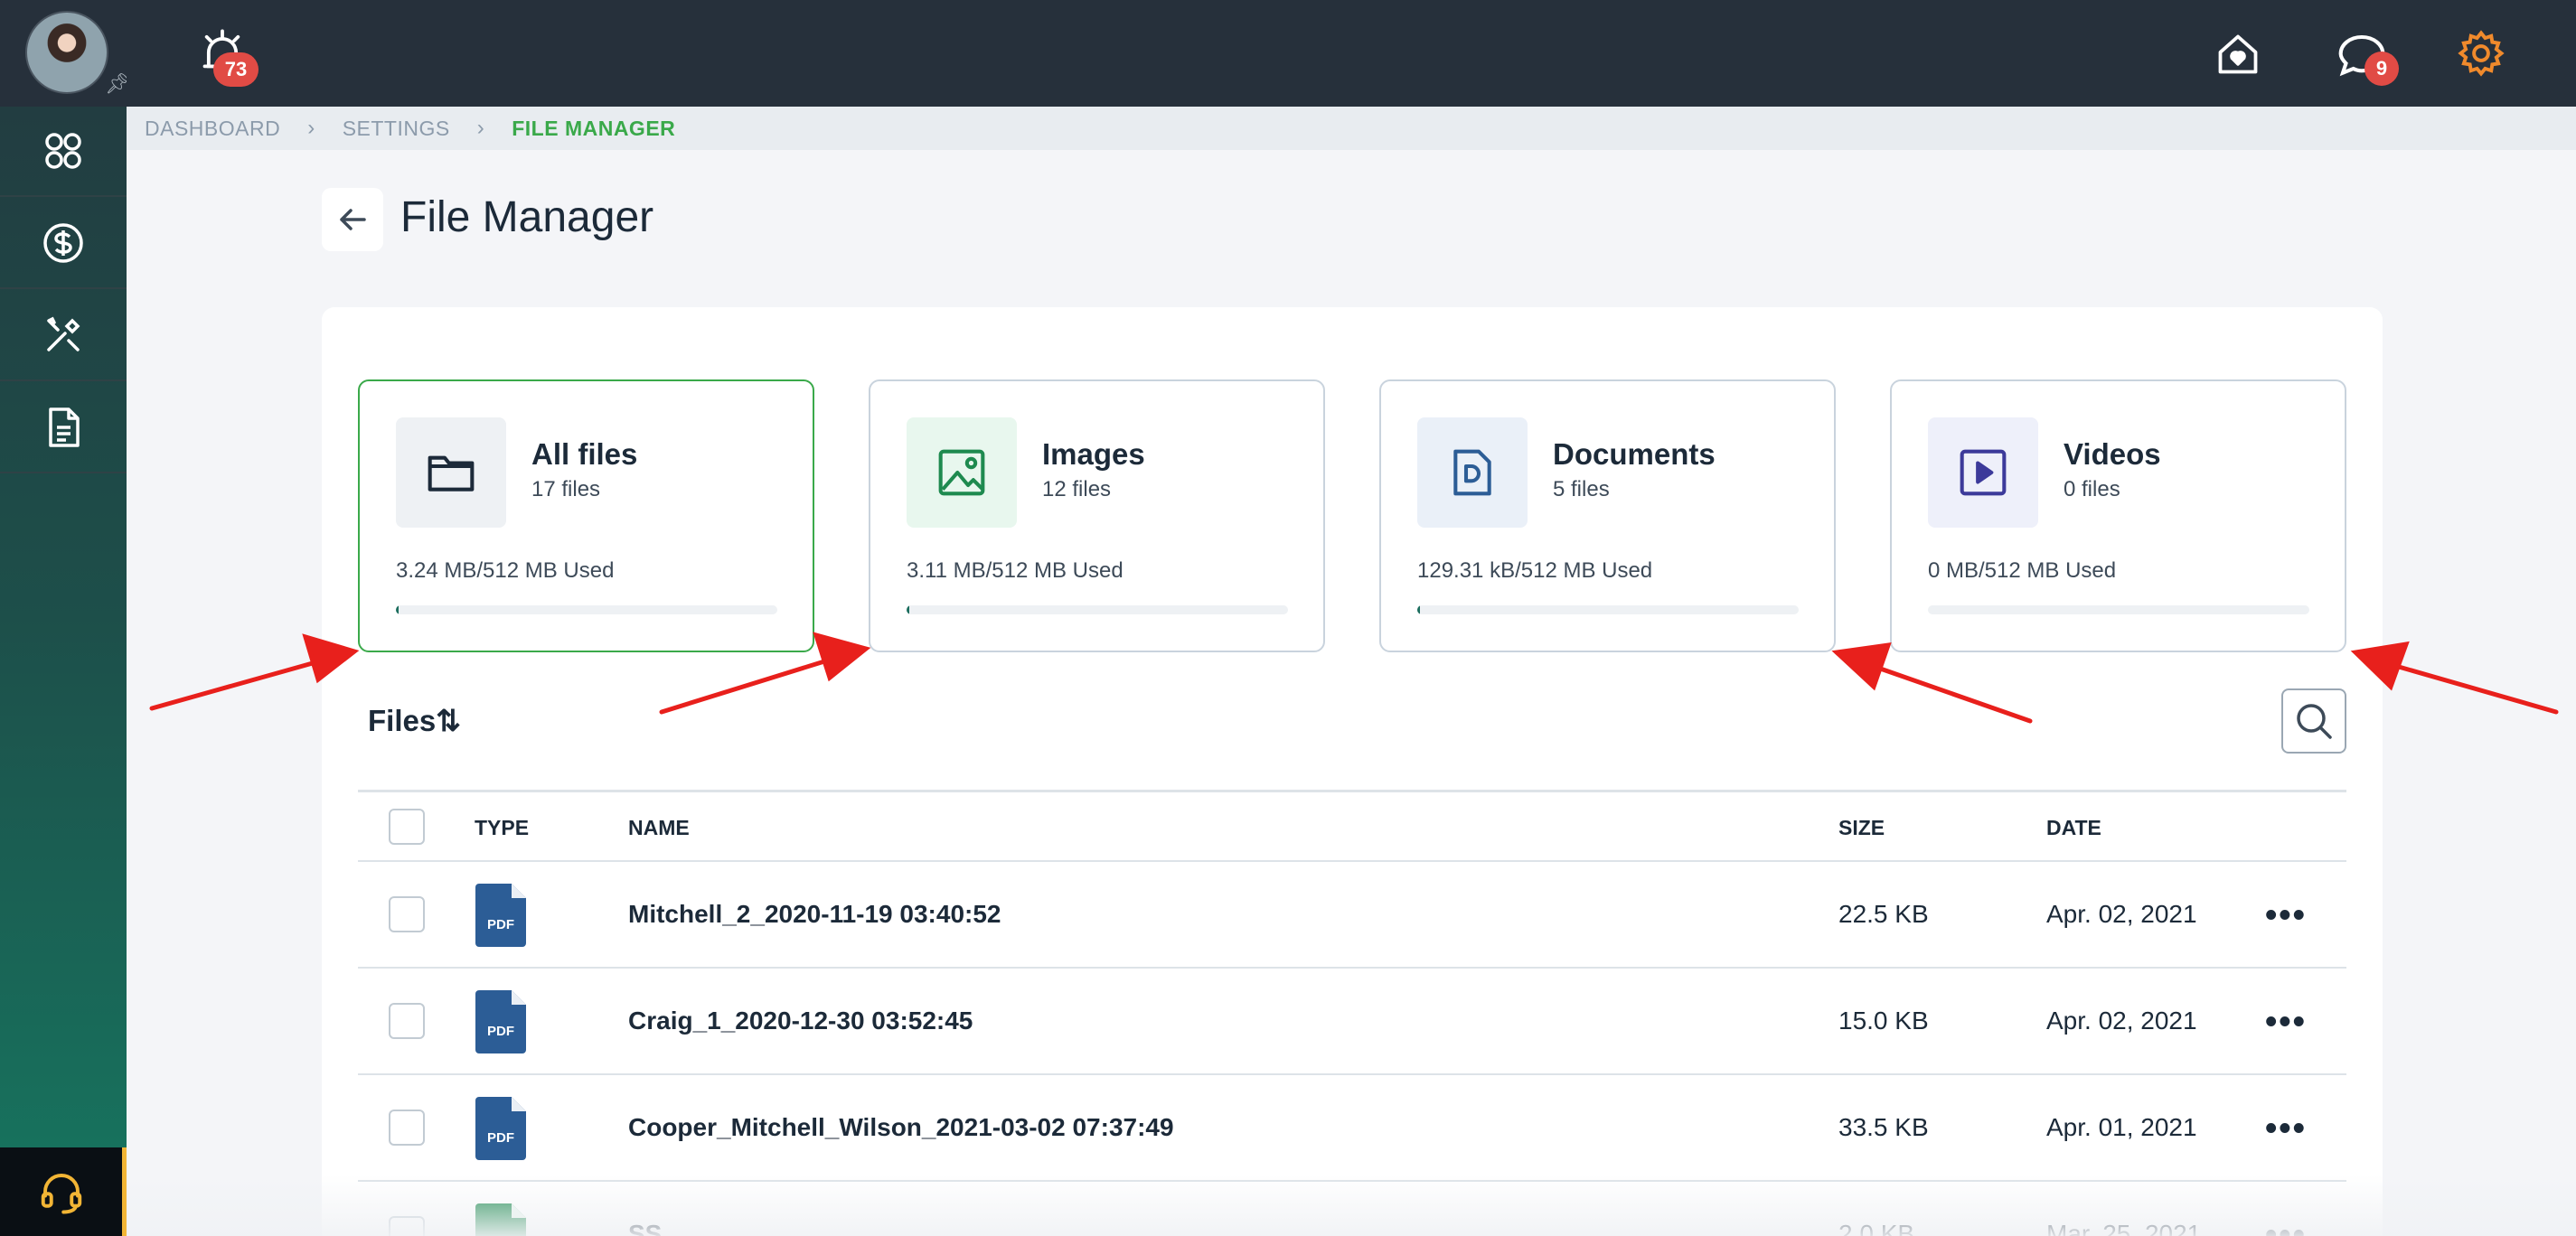  What do you see at coordinates (594, 128) in the screenshot?
I see `breadcrumb-file-manager: FILE MANAGER` at bounding box center [594, 128].